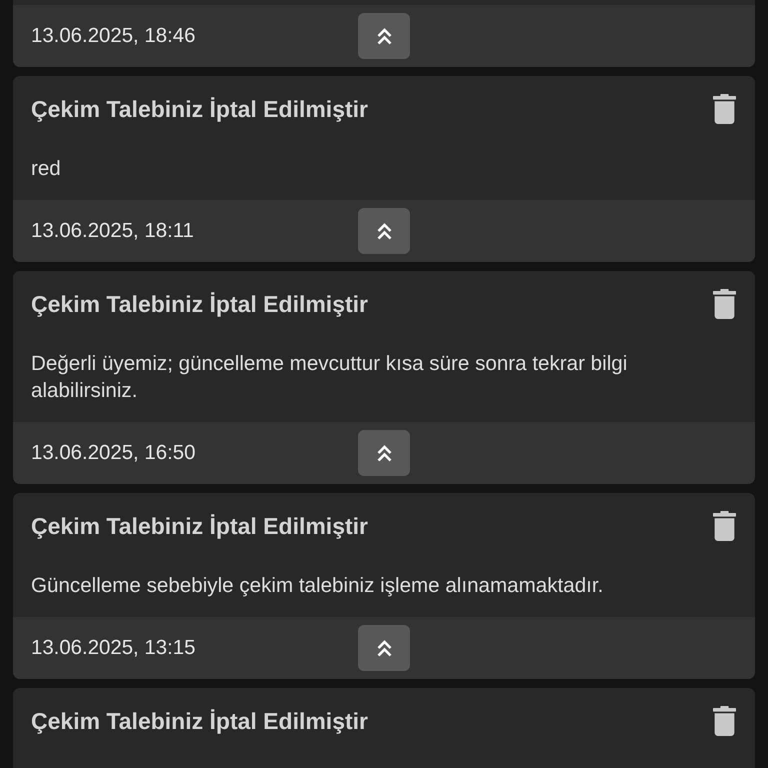 This screenshot has width=768, height=768. I want to click on date-text: 13.06.2025, 18:46, so click(113, 36).